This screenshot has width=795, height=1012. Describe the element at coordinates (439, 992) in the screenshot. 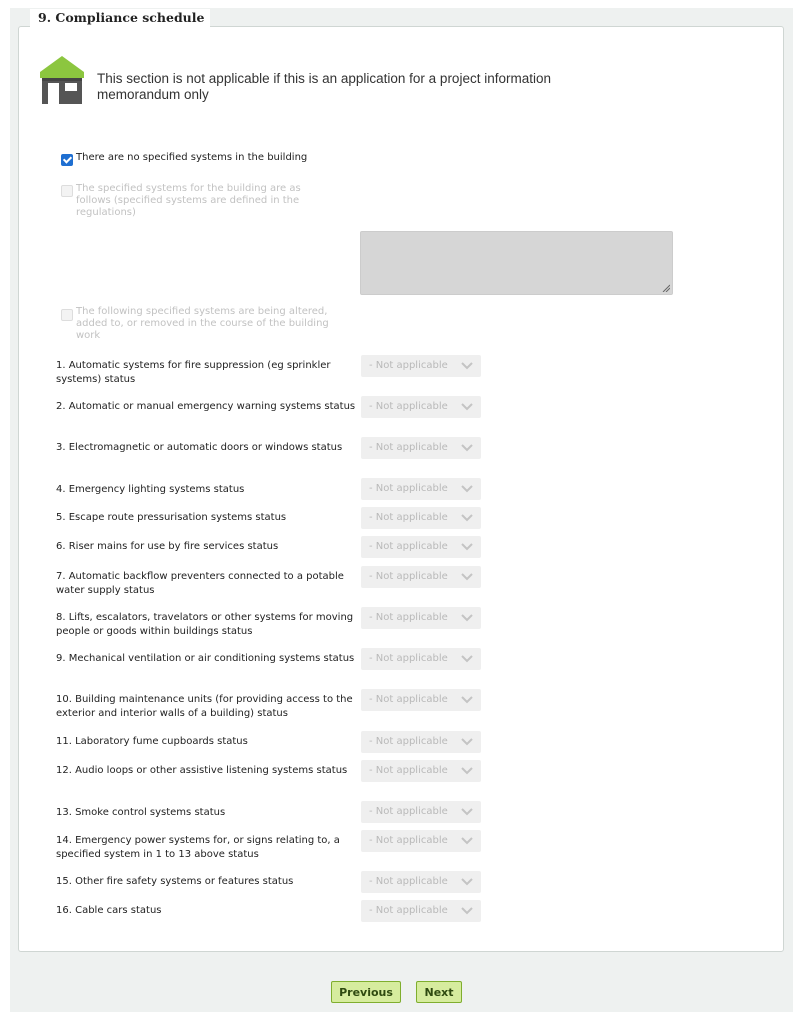

I see `next-button: Next` at that location.